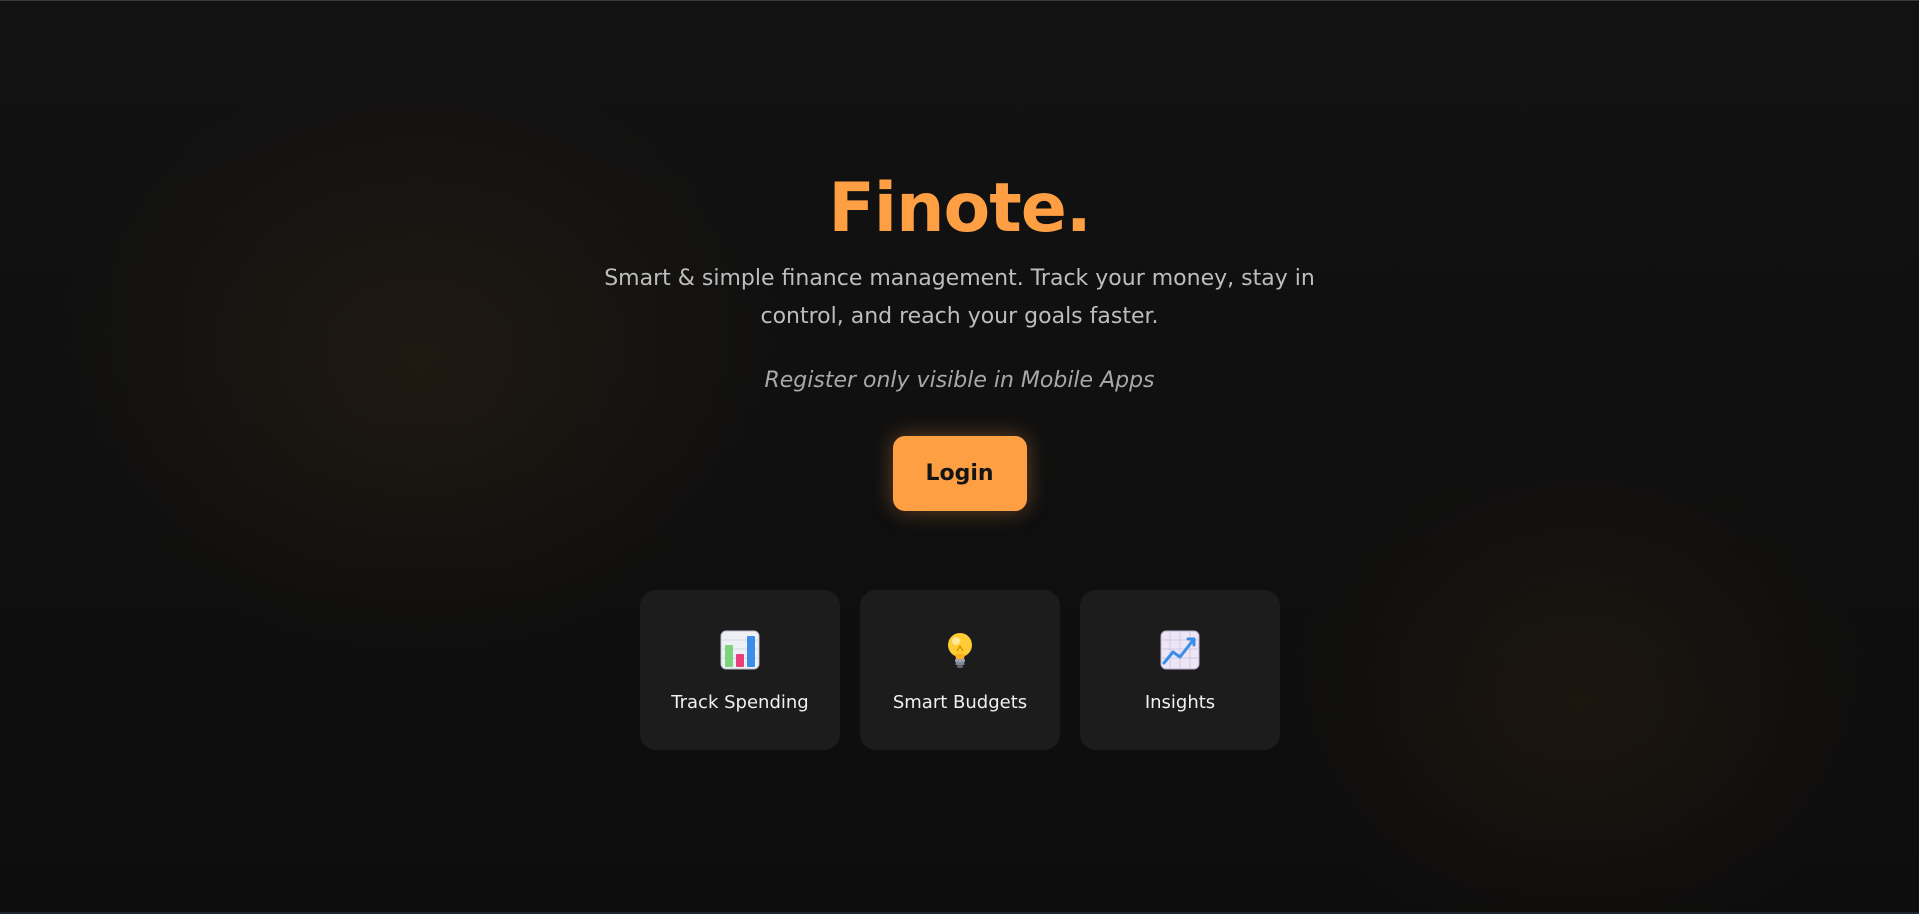  Describe the element at coordinates (960, 650) in the screenshot. I see `light-bulb-icon` at that location.